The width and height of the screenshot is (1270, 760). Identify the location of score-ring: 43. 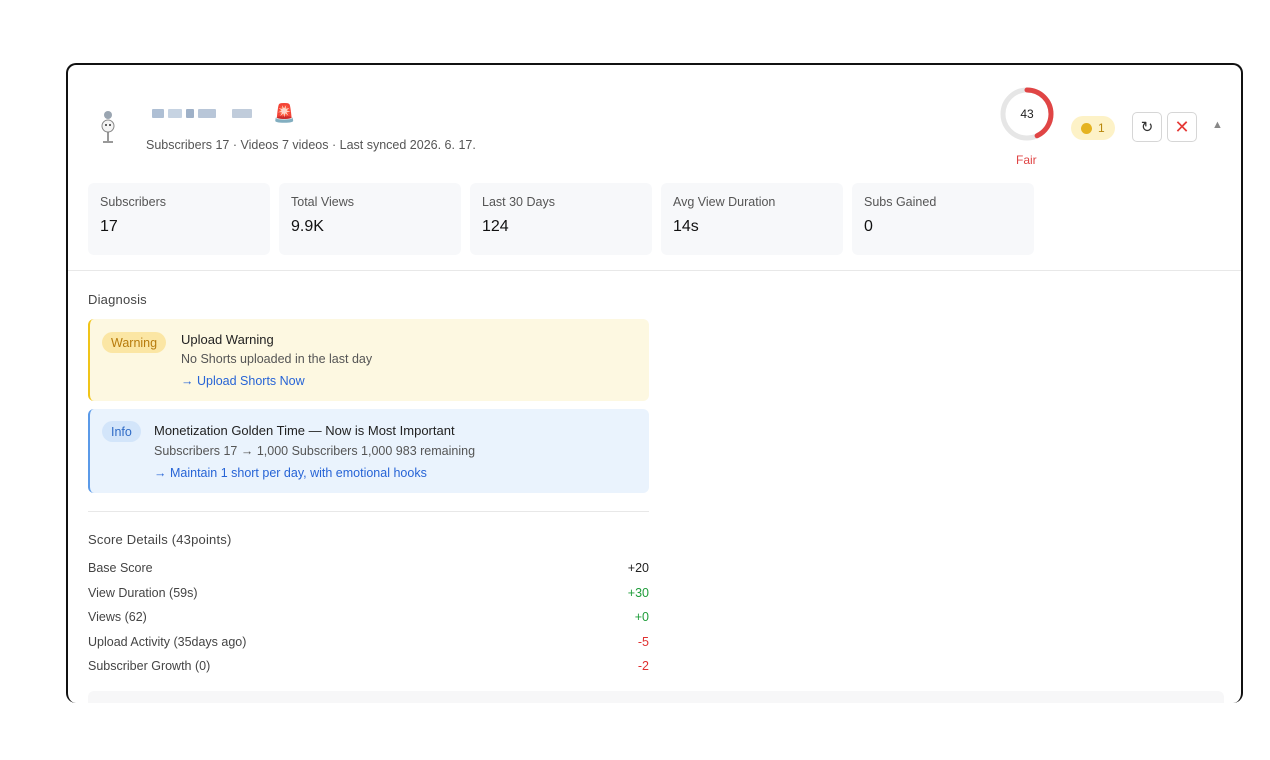
(1027, 114).